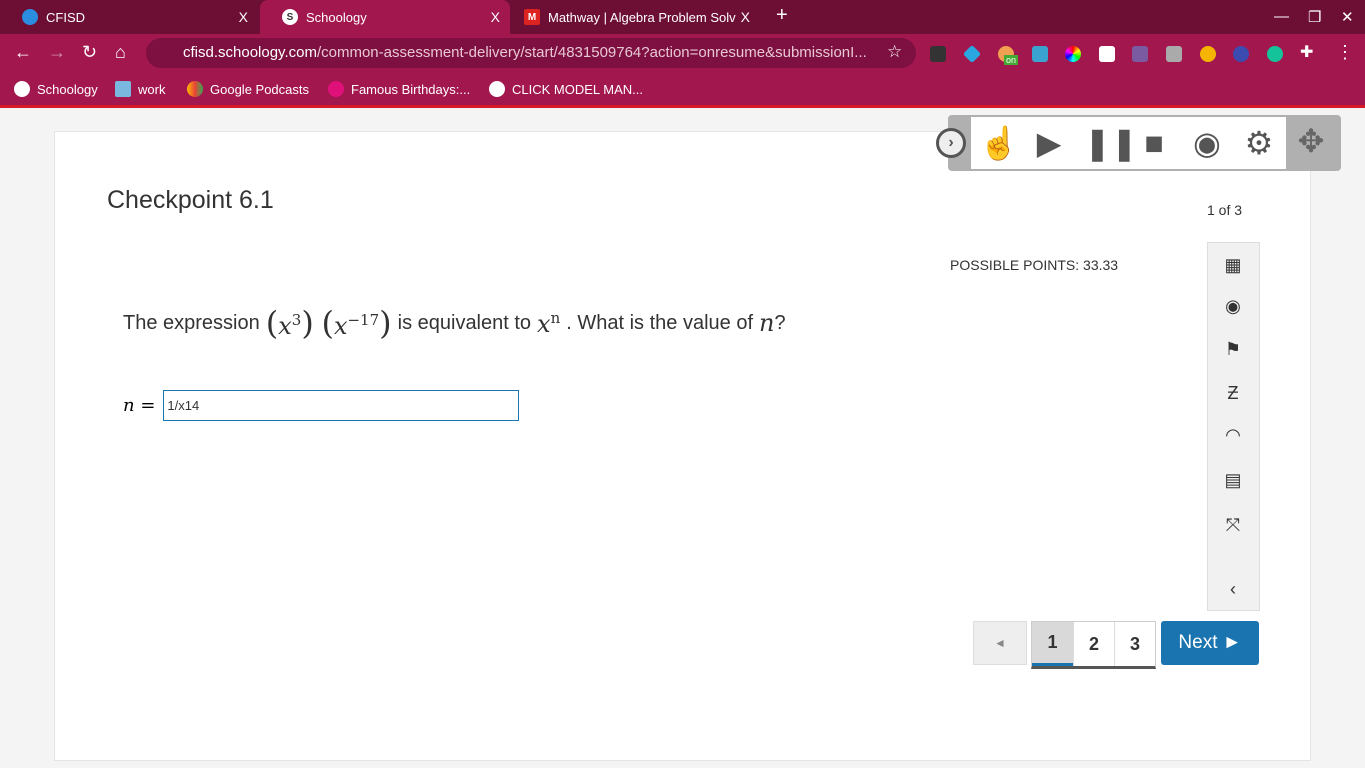 The width and height of the screenshot is (1365, 768). I want to click on home-icon: ⌂, so click(120, 52).